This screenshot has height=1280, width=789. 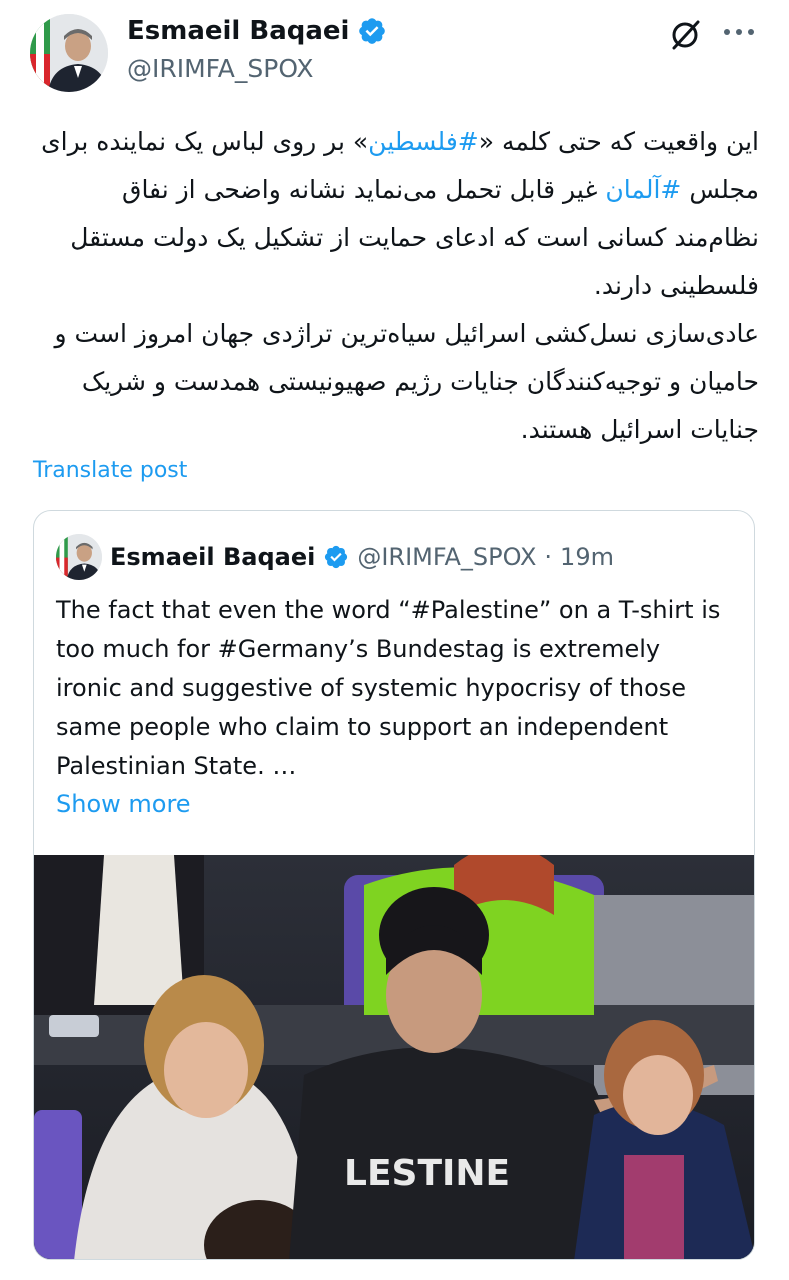 What do you see at coordinates (618, 141) in the screenshot?
I see `post-text-segment: این واقعیت که حتی کلمه «` at bounding box center [618, 141].